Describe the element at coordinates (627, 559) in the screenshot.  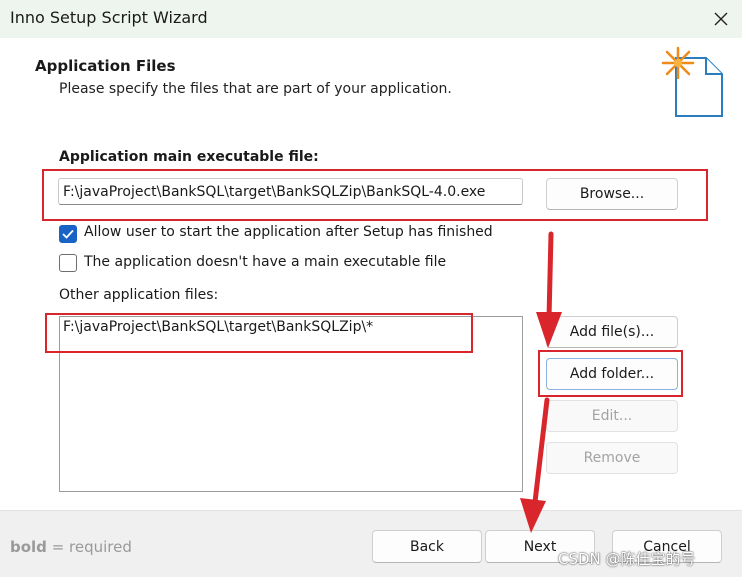
I see `watermark: CSDN @陈佳宝的号` at that location.